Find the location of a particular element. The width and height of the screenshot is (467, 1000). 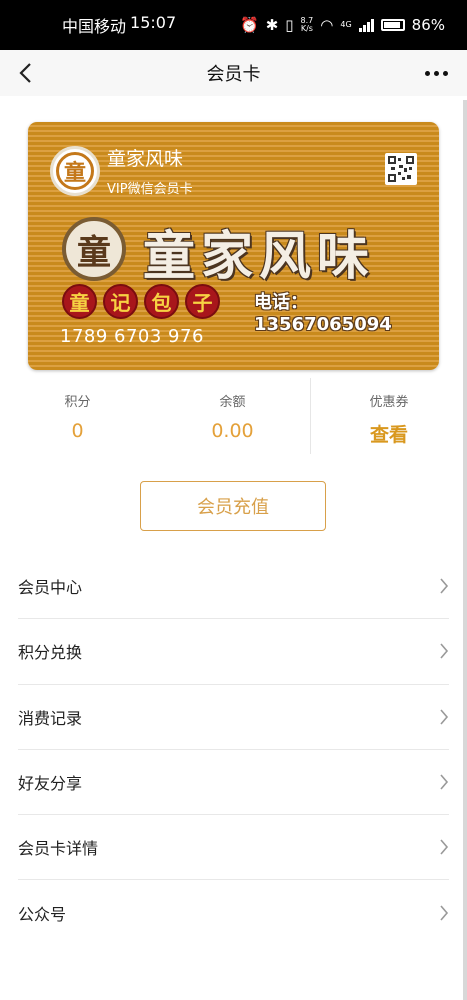

menu-item-label: 好友分享 is located at coordinates (50, 784).